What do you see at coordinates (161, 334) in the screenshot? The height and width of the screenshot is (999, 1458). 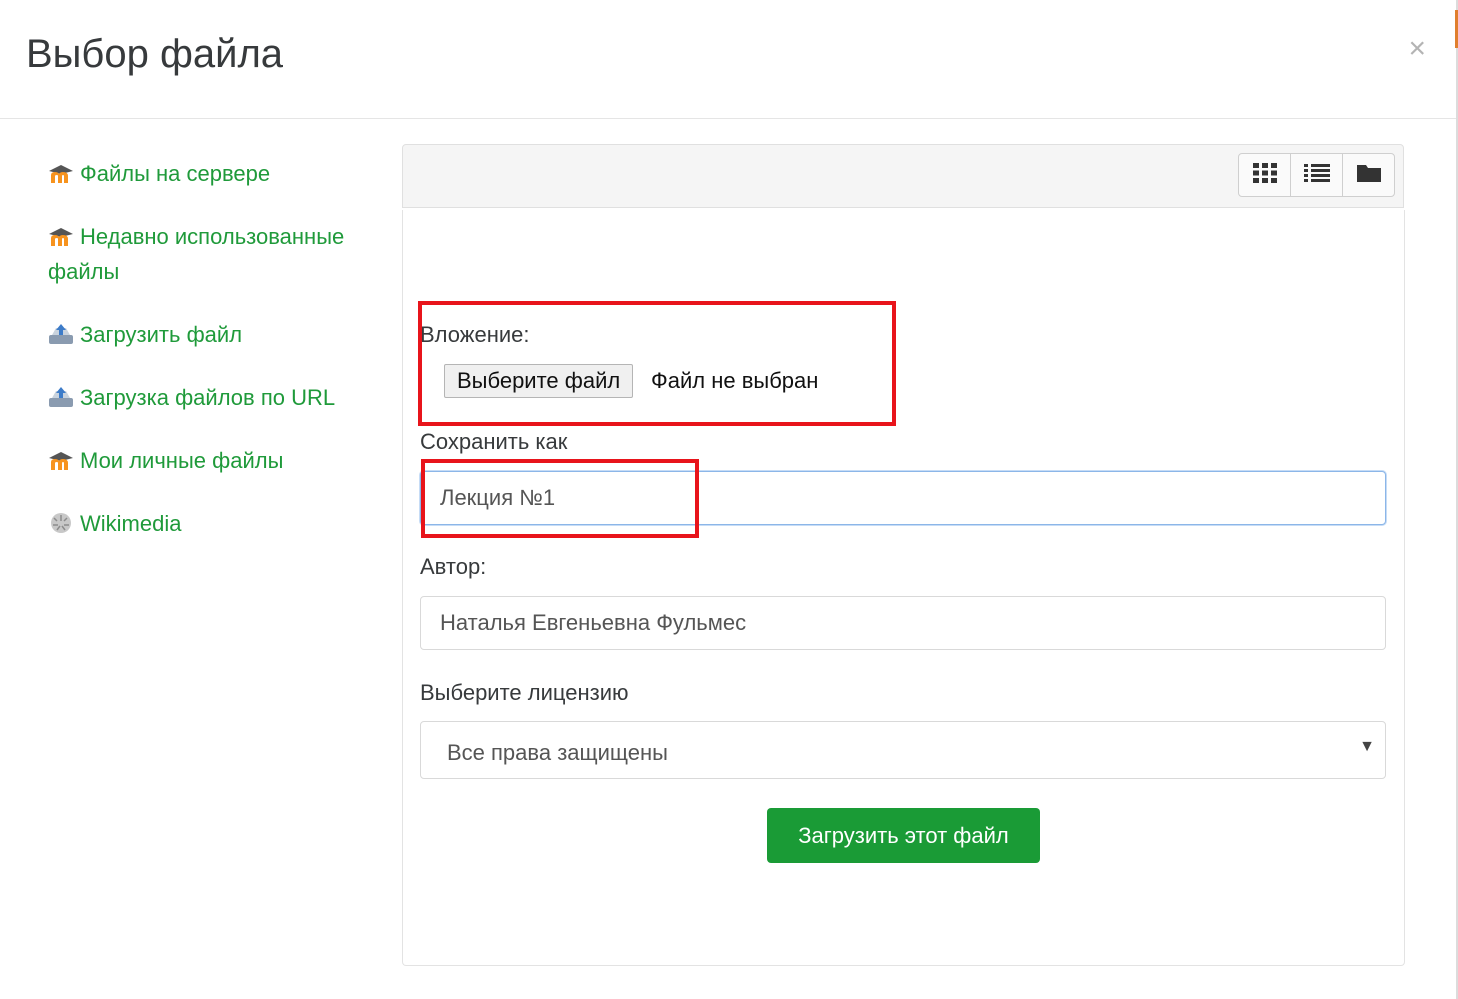 I see `sidebar-item-label: Загрузить файл` at bounding box center [161, 334].